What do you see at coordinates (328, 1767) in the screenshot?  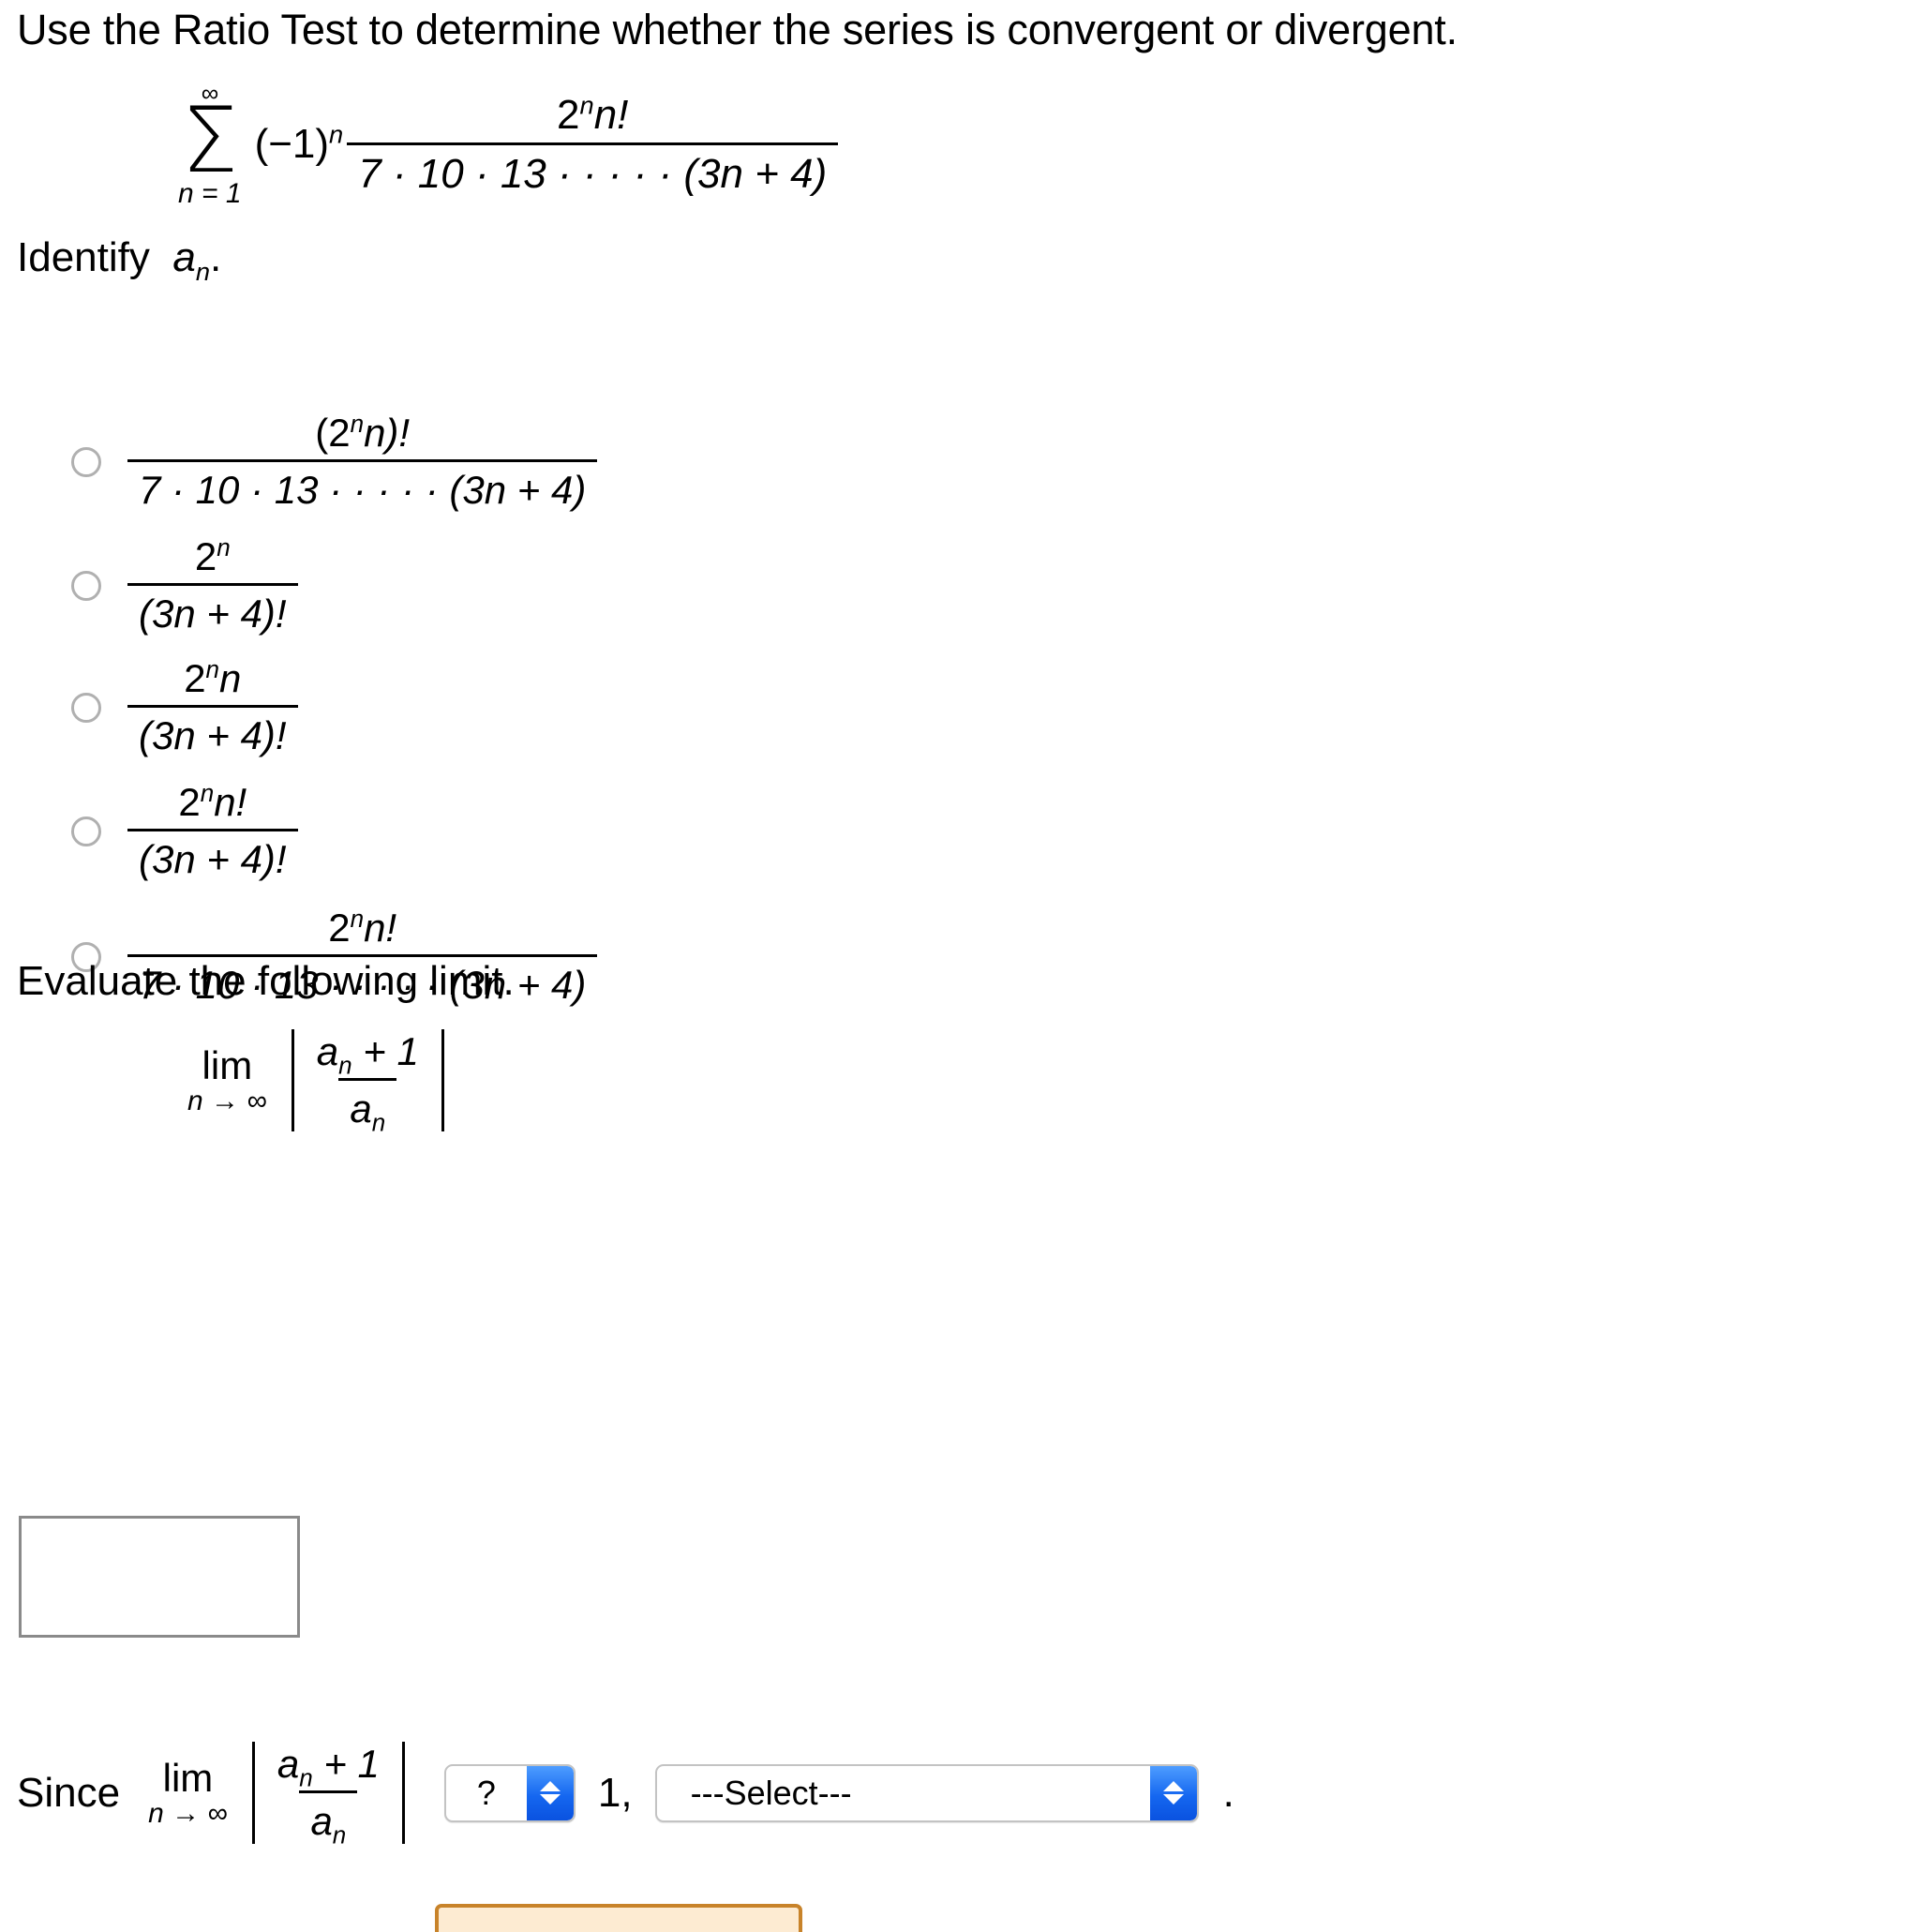 I see `since-ratio-numerator: an + 1` at bounding box center [328, 1767].